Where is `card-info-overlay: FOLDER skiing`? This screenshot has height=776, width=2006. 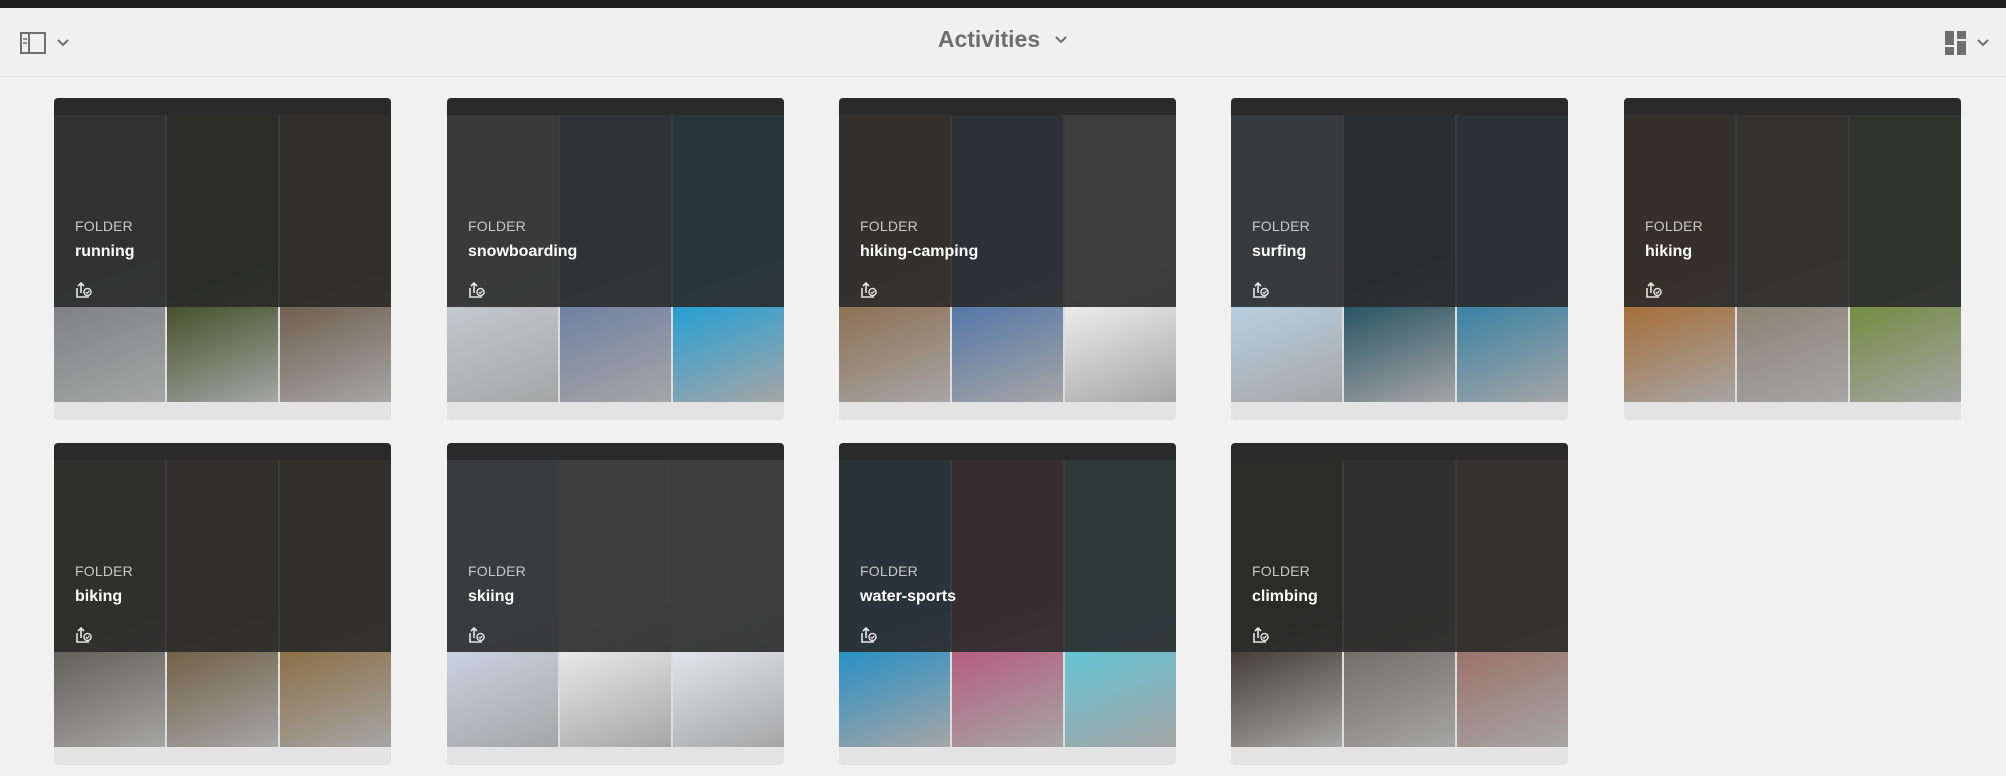 card-info-overlay: FOLDER skiing is located at coordinates (615, 556).